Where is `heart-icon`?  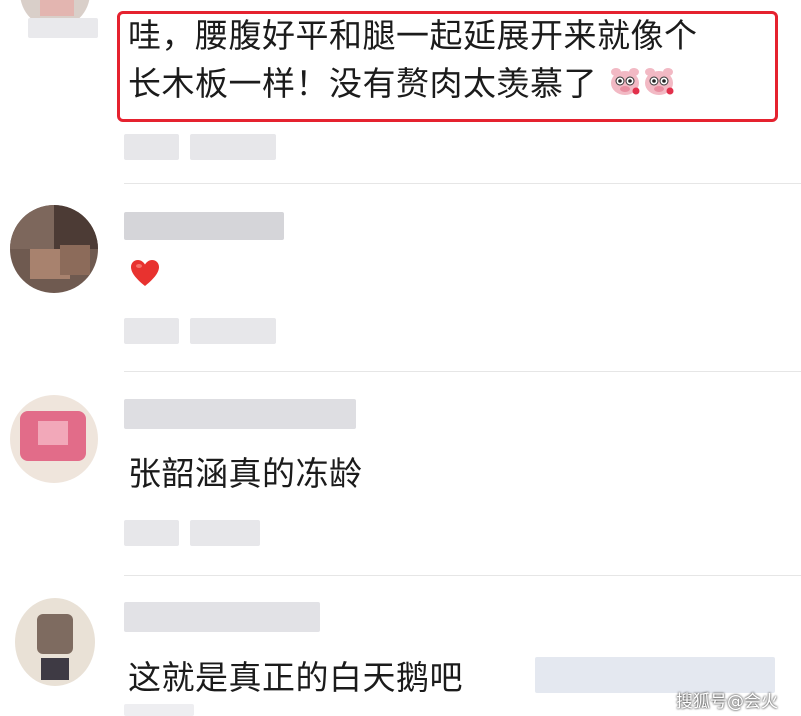
heart-icon is located at coordinates (145, 274).